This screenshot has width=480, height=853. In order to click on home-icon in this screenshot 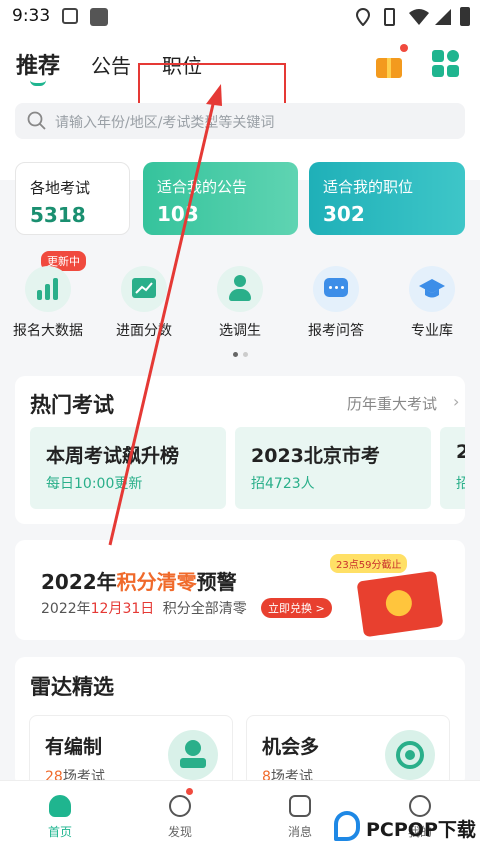, I will do `click(60, 806)`.